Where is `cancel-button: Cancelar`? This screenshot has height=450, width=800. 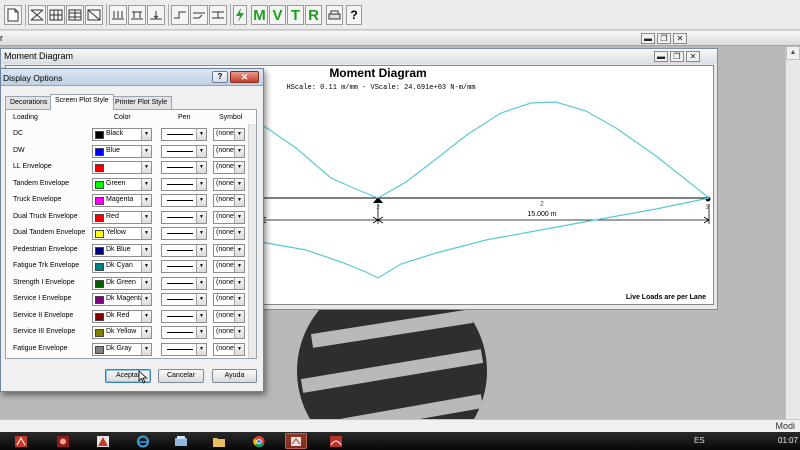
cancel-button: Cancelar is located at coordinates (181, 376).